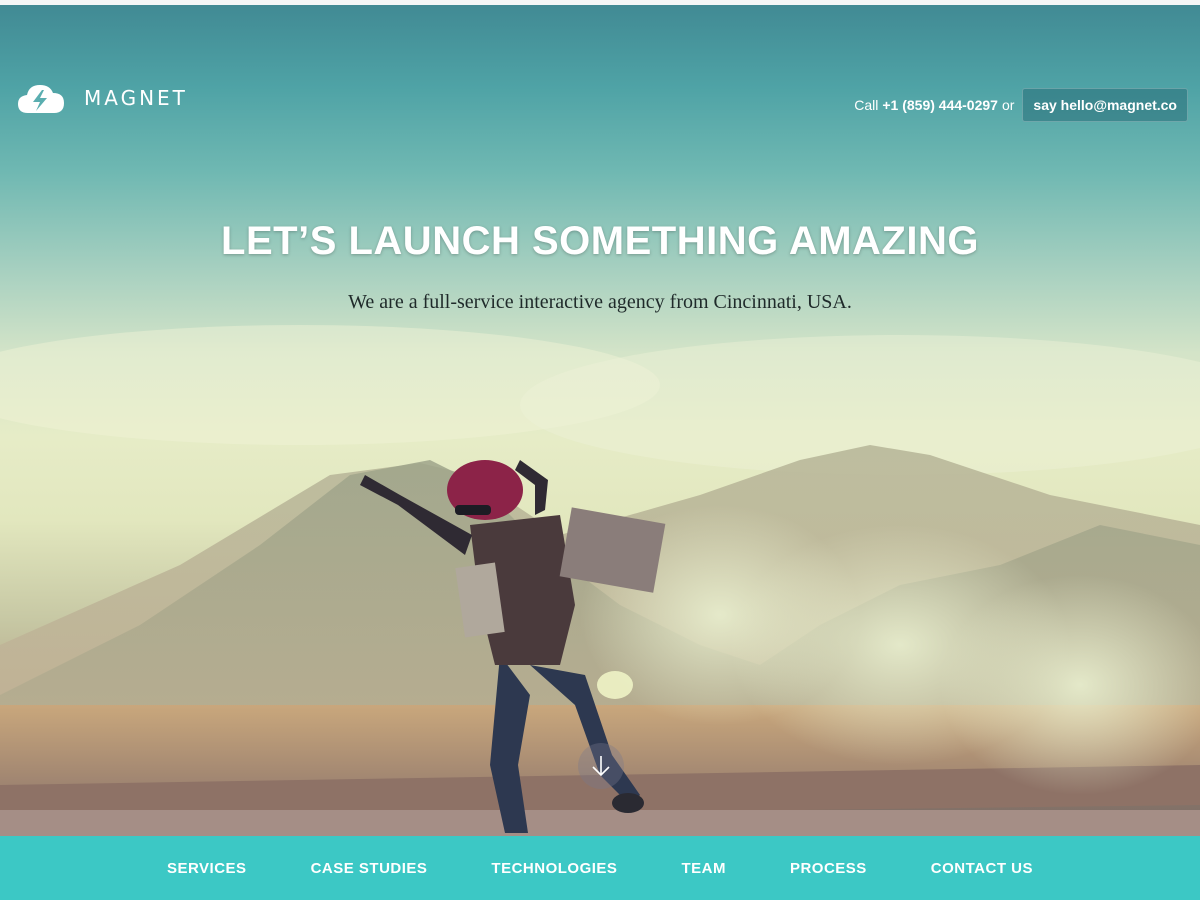 The image size is (1200, 900). Describe the element at coordinates (1105, 105) in the screenshot. I see `email-button: say hello@magnet.co` at that location.